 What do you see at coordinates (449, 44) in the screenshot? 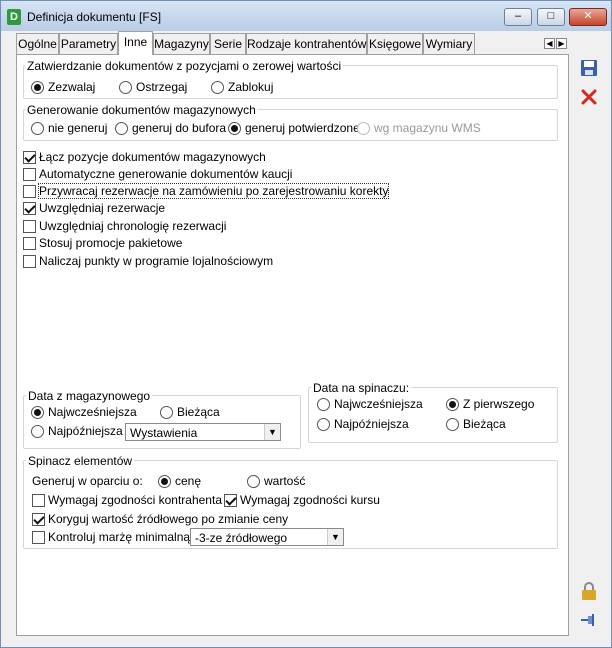
I see `tab-wymiary: Wymiary` at bounding box center [449, 44].